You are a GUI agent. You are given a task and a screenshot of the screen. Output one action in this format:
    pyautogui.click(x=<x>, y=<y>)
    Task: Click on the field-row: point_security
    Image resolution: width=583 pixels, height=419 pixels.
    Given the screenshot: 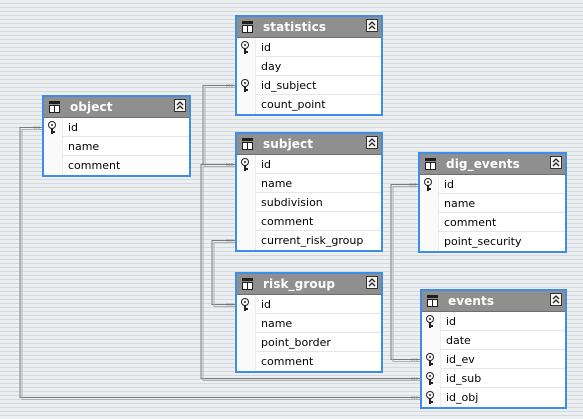 What is the action you would take?
    pyautogui.click(x=492, y=241)
    